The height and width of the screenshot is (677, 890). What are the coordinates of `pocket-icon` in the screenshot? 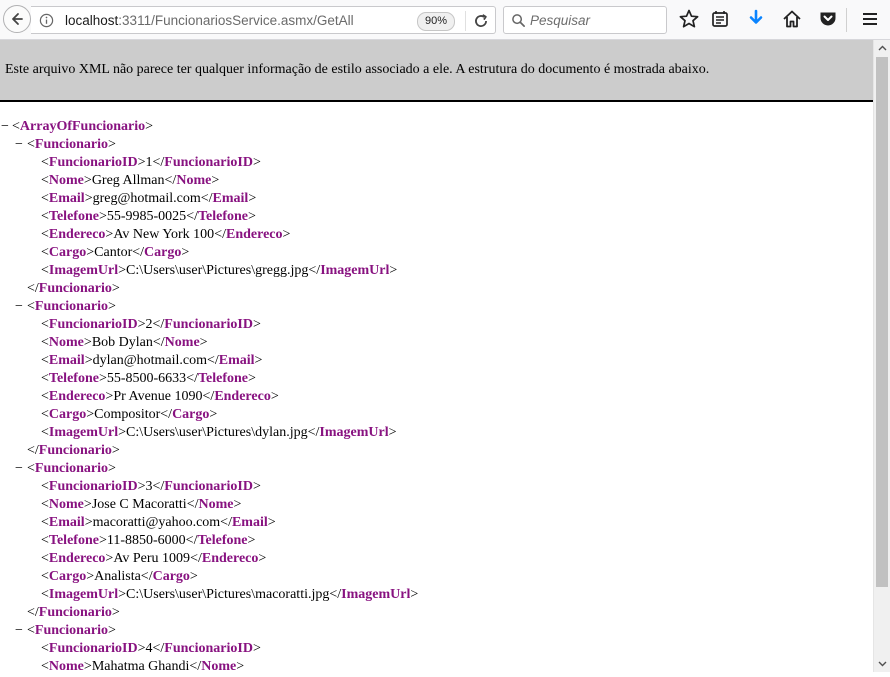 It's located at (828, 19).